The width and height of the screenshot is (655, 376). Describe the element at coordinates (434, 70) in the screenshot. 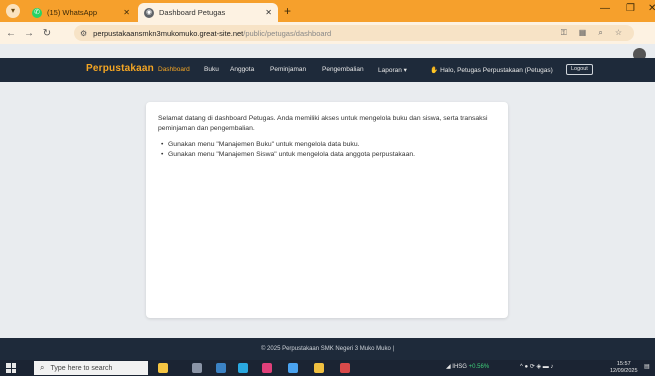

I see `waving-hand-icon: ✋` at that location.